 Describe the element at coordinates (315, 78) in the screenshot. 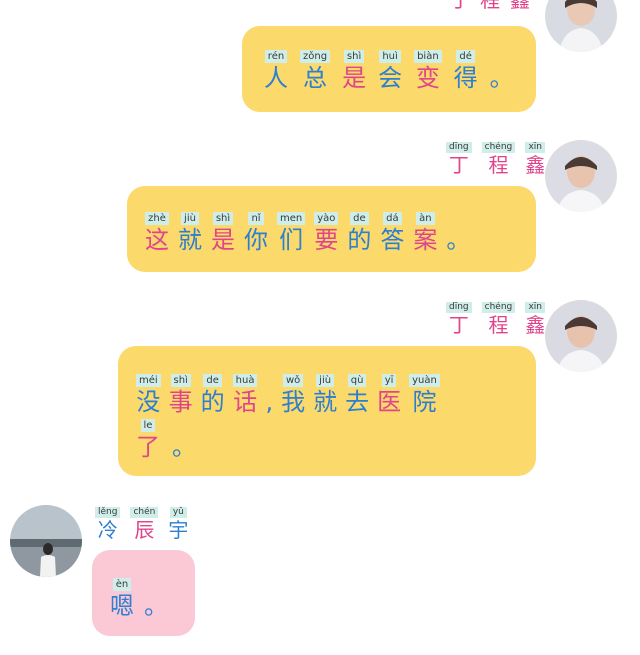

I see `hanzi: 总` at that location.